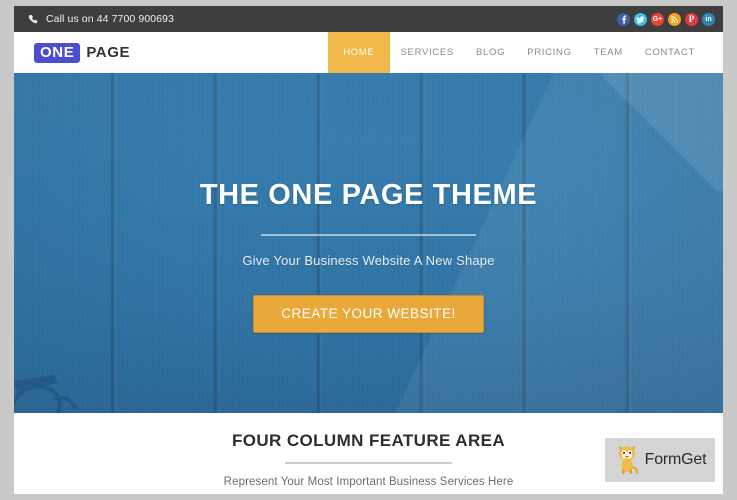  I want to click on nav-item-team: TEAM, so click(608, 52).